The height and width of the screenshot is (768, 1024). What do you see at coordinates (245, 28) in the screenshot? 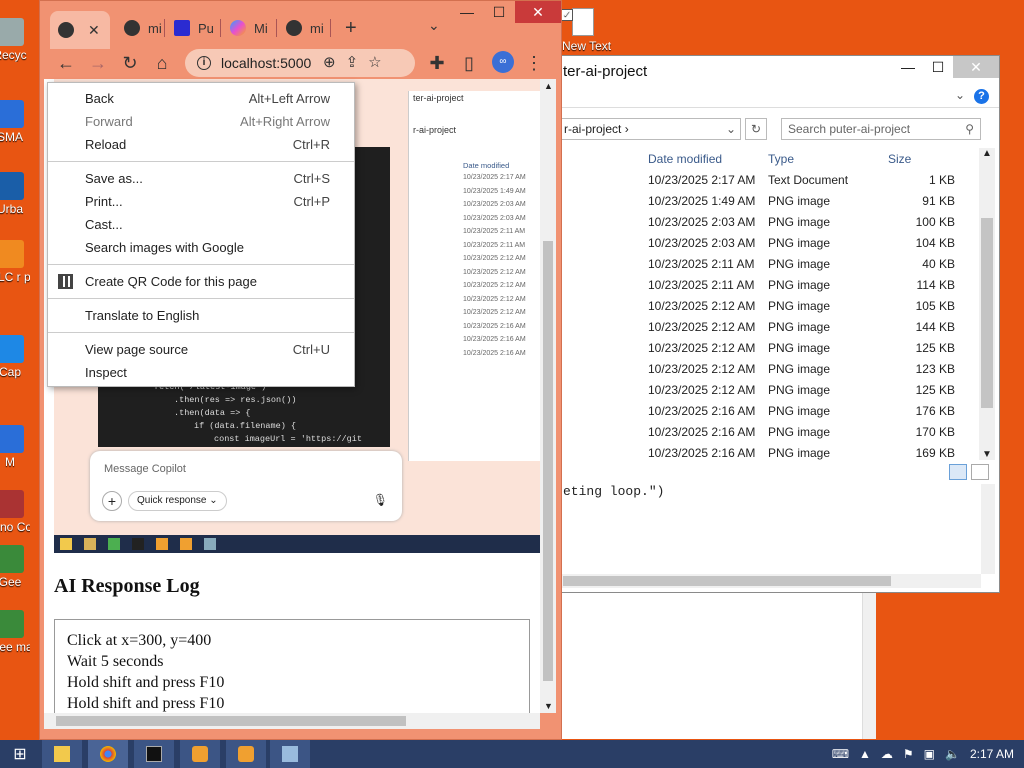
I see `tab-copilot: Mi` at bounding box center [245, 28].